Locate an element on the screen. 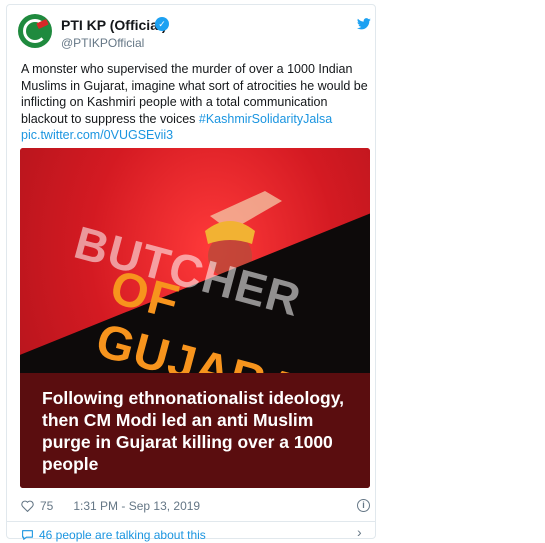  chevron-right-icon: › is located at coordinates (359, 532).